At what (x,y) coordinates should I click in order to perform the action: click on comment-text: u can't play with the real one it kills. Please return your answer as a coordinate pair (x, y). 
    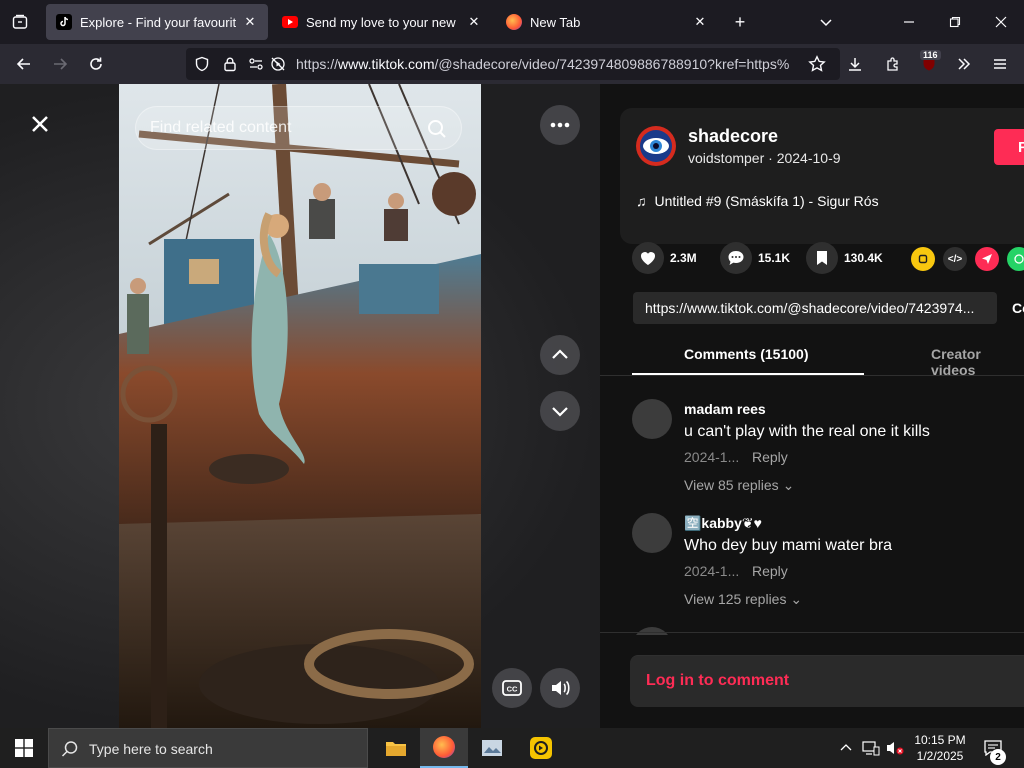
    Looking at the image, I should click on (807, 431).